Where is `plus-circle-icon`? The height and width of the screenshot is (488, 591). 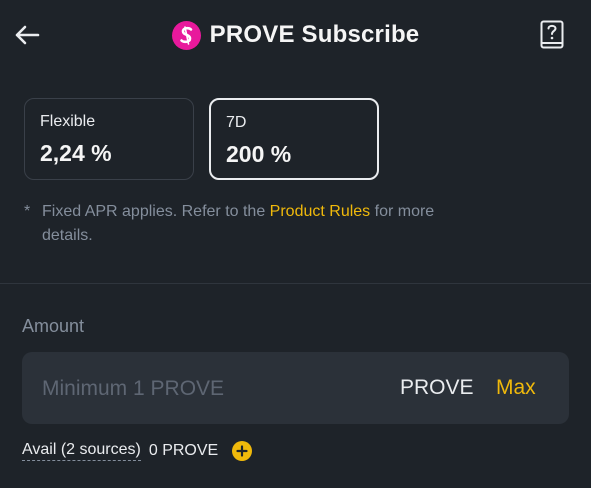 plus-circle-icon is located at coordinates (242, 451).